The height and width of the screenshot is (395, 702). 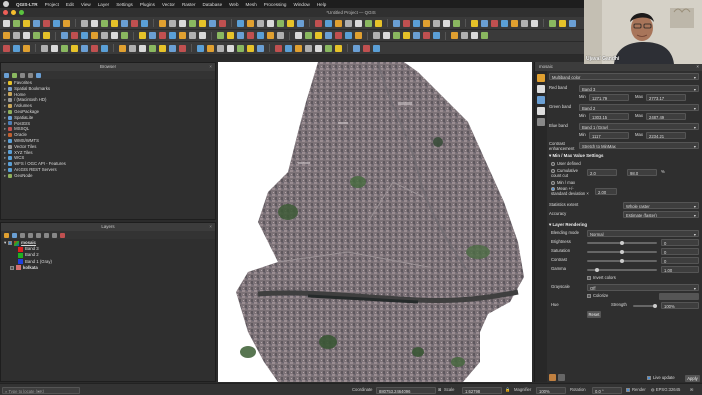 What do you see at coordinates (104, 48) in the screenshot?
I see `python-icon` at bounding box center [104, 48].